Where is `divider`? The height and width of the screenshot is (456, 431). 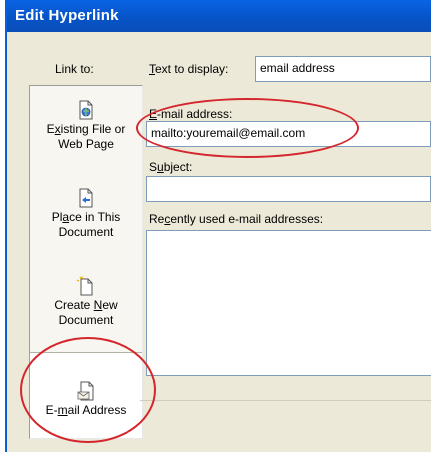
divider is located at coordinates (285, 400).